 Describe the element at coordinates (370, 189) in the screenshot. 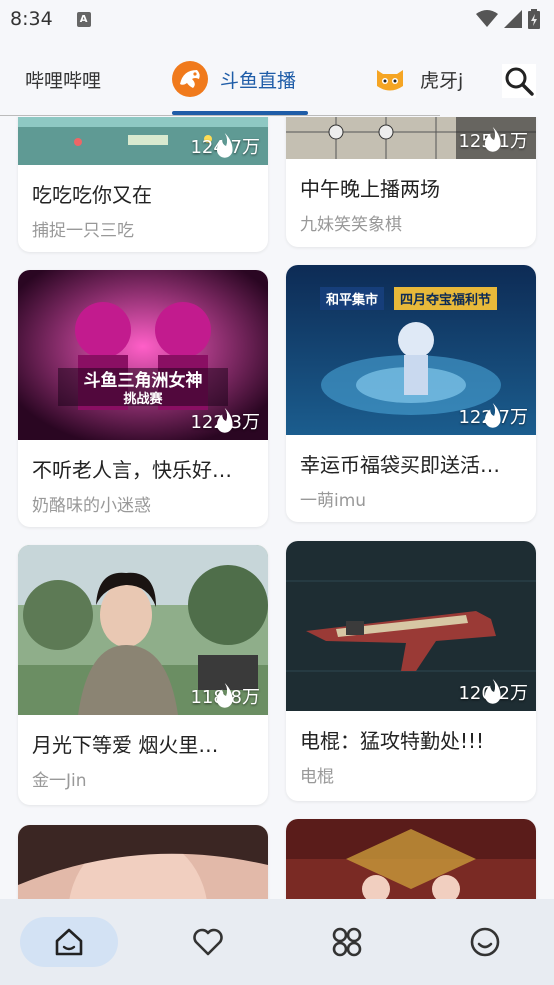

I see `stream-title: 中午晚上播两场` at that location.